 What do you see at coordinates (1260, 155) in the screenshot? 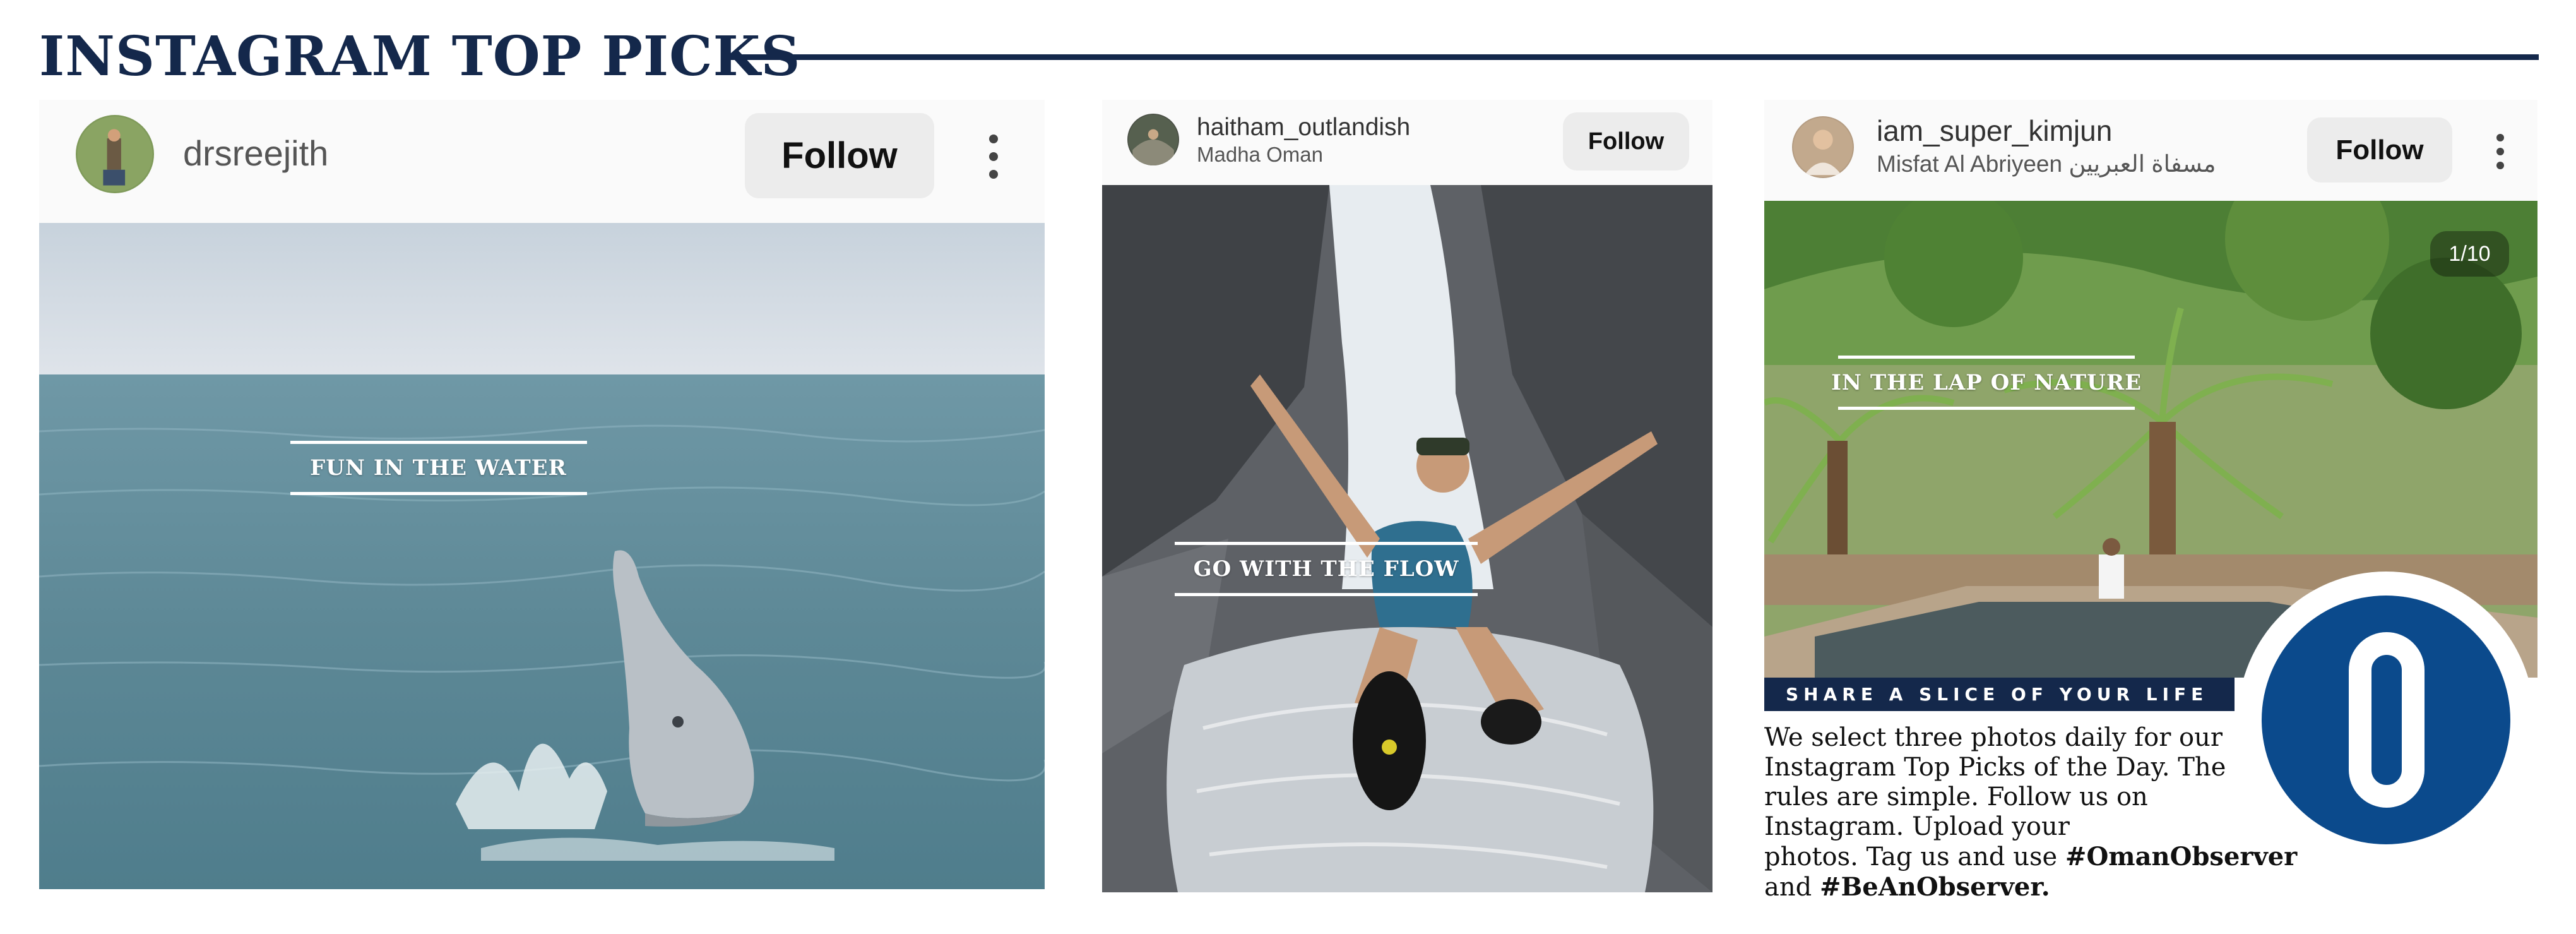
I see `location: Madha Oman` at bounding box center [1260, 155].